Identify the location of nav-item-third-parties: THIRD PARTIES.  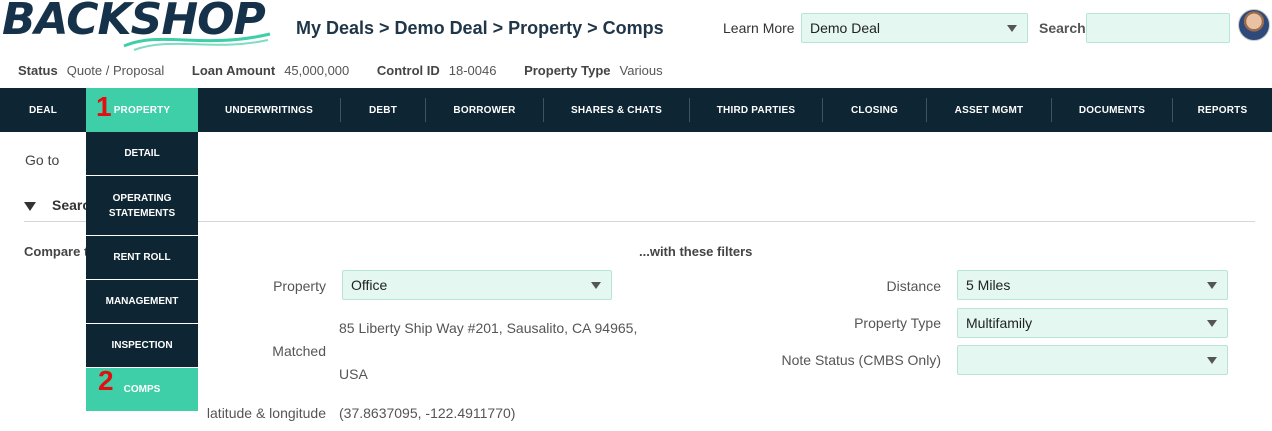
(756, 110).